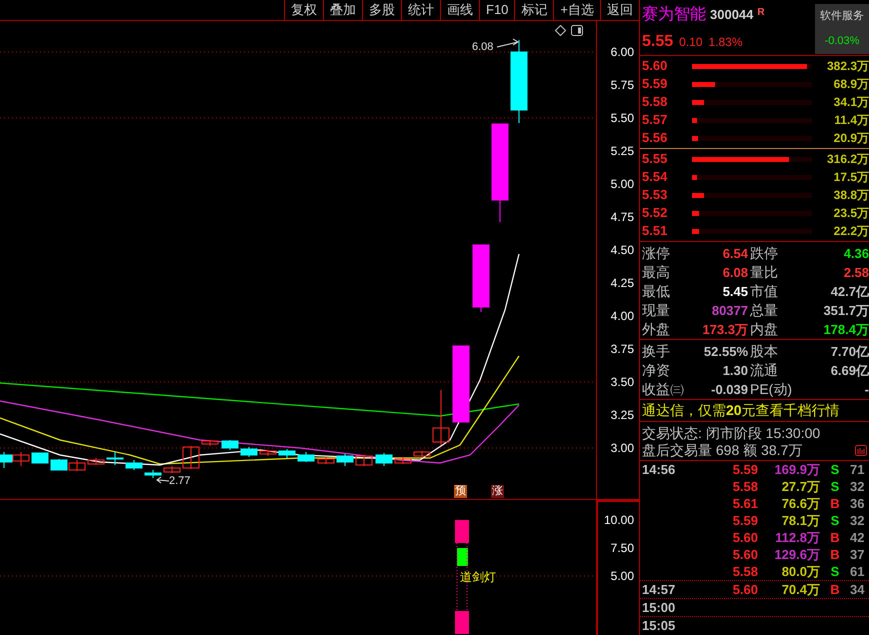  Describe the element at coordinates (796, 469) in the screenshot. I see `tick-amount: 169.9万` at that location.